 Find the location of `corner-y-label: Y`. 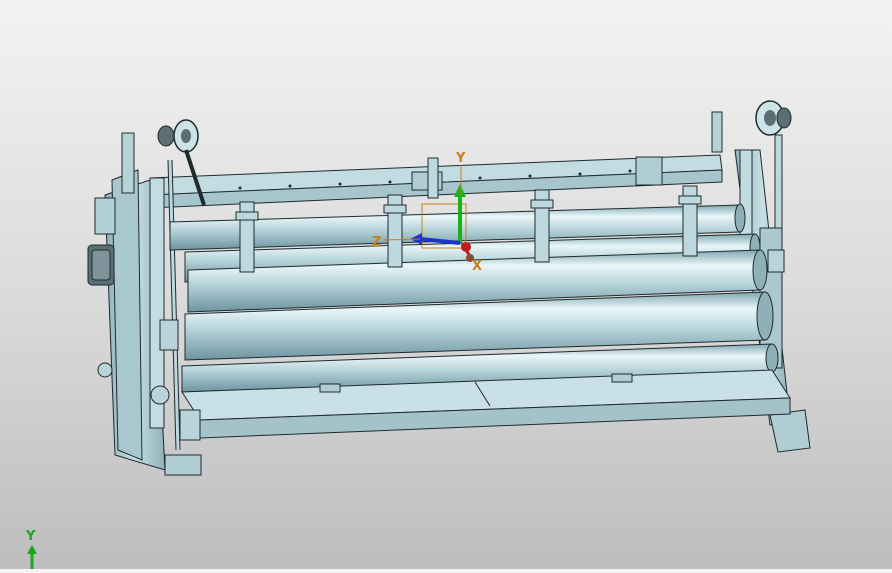

corner-y-label: Y is located at coordinates (31, 536).